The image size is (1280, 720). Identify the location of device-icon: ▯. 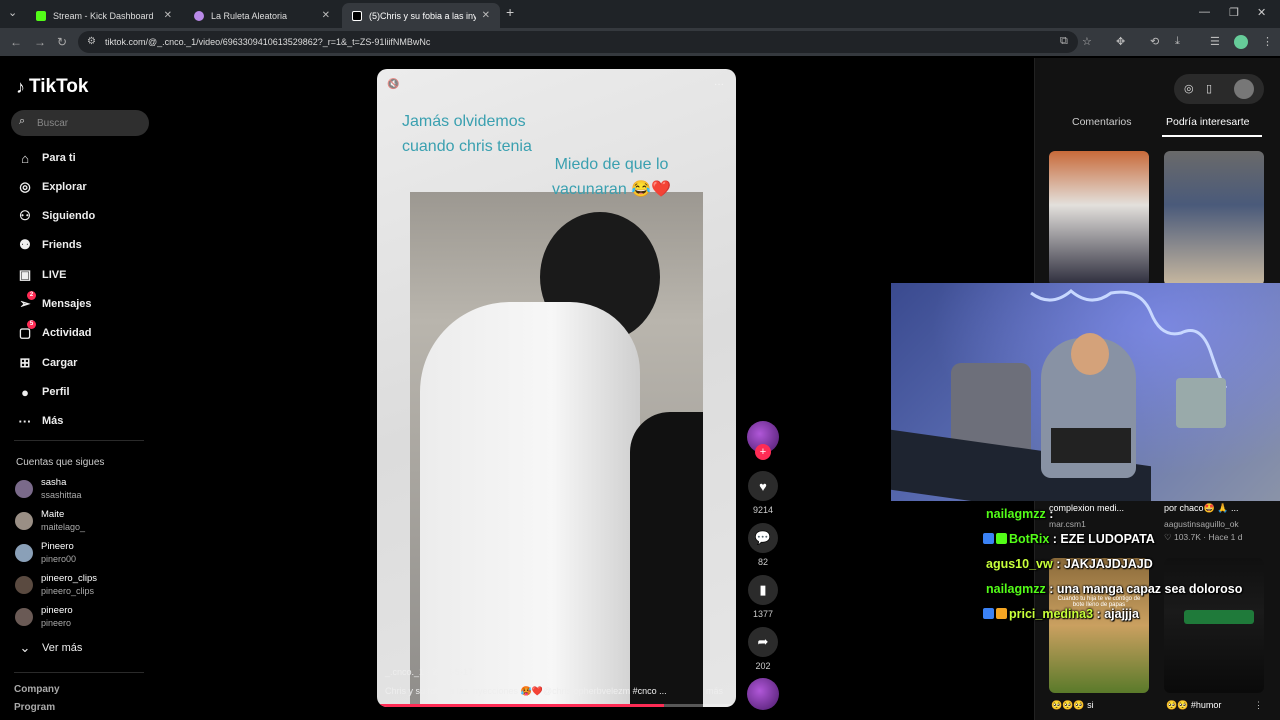
(1209, 88).